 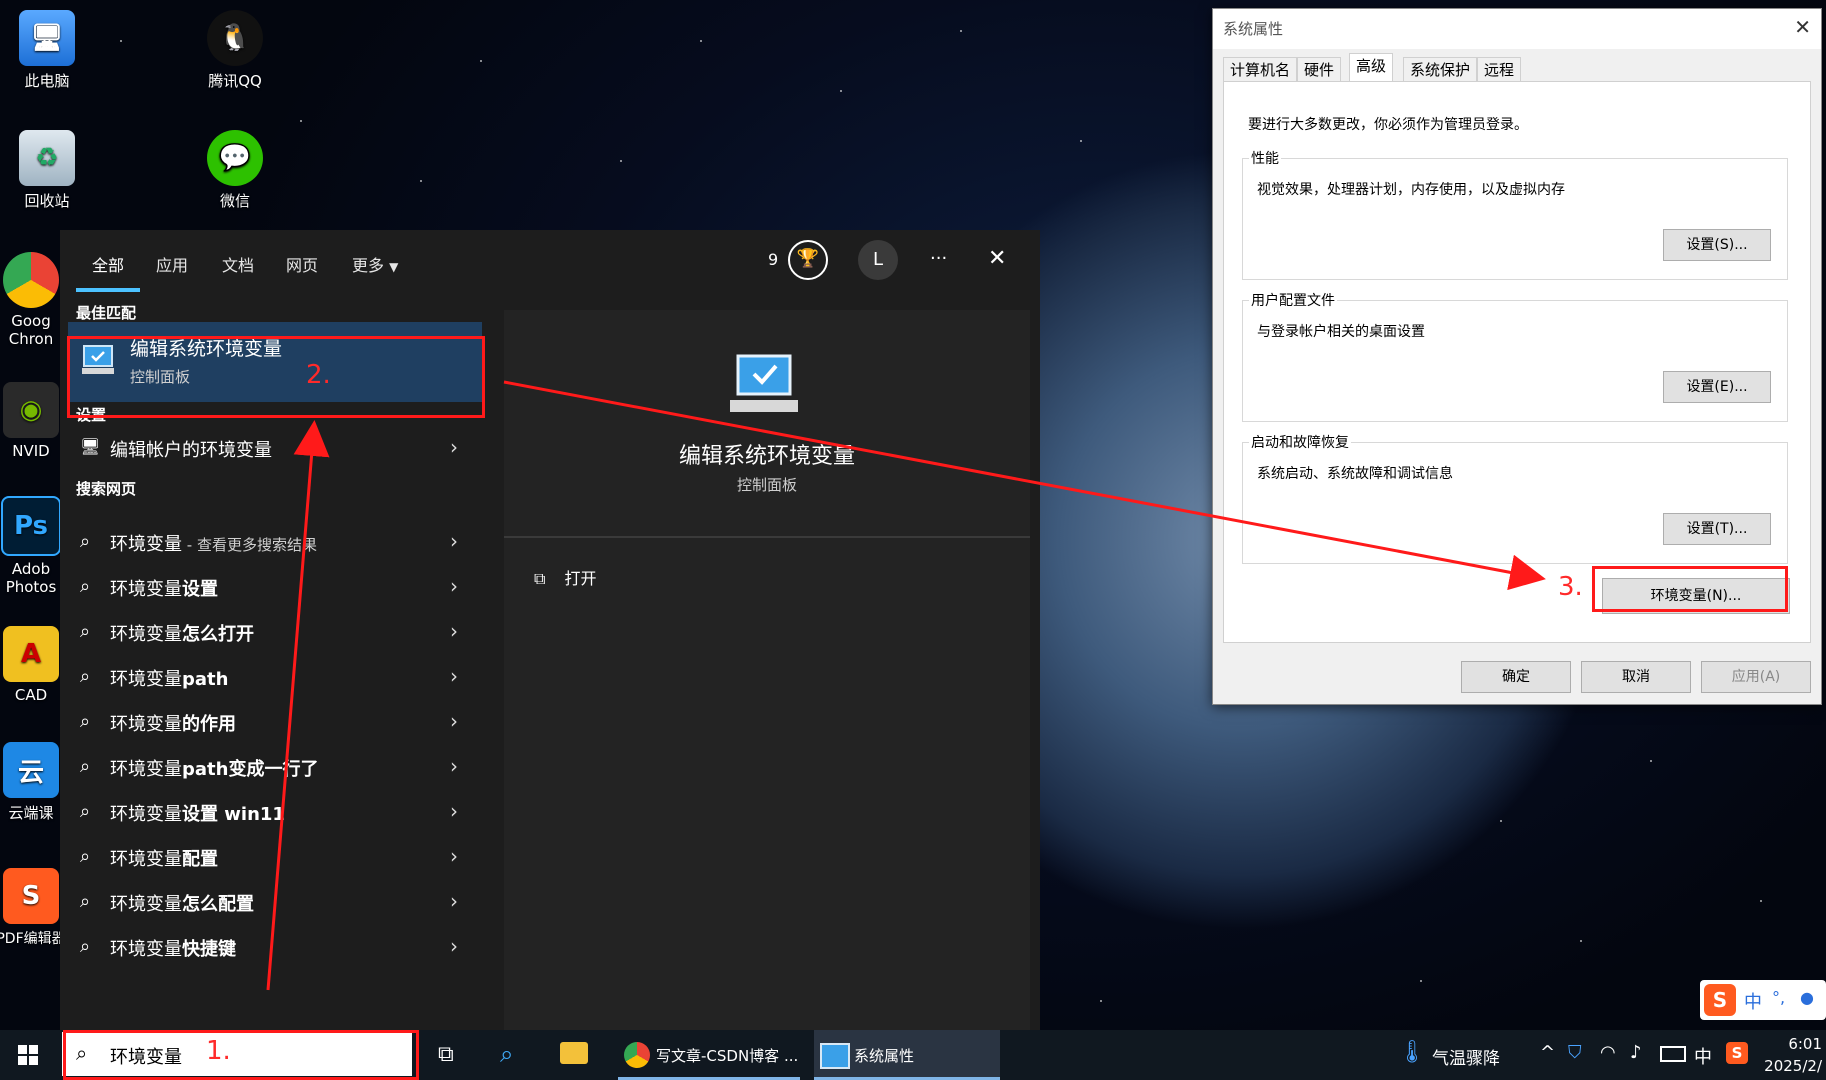 What do you see at coordinates (1636, 677) in the screenshot?
I see `cancel-button: 取消` at bounding box center [1636, 677].